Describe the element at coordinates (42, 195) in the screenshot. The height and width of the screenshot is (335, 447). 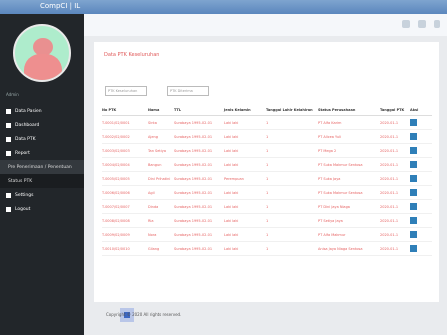
I see `sidebar-item-settings: Settings` at that location.